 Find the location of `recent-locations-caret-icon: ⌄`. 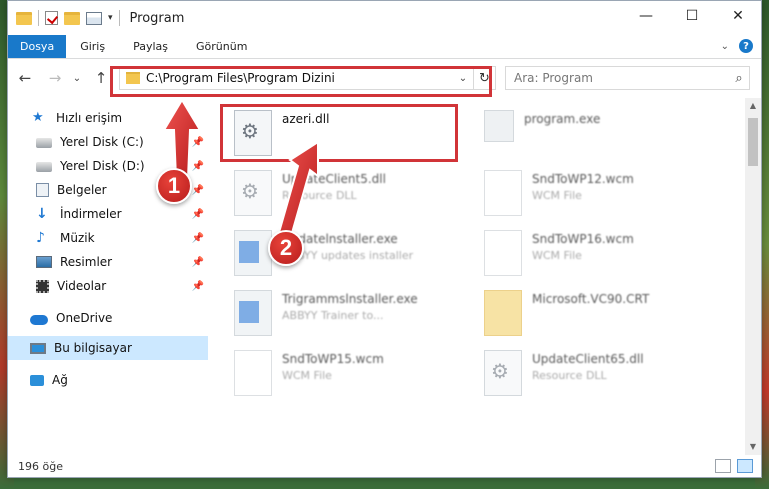

recent-locations-caret-icon: ⌄ is located at coordinates (77, 78).